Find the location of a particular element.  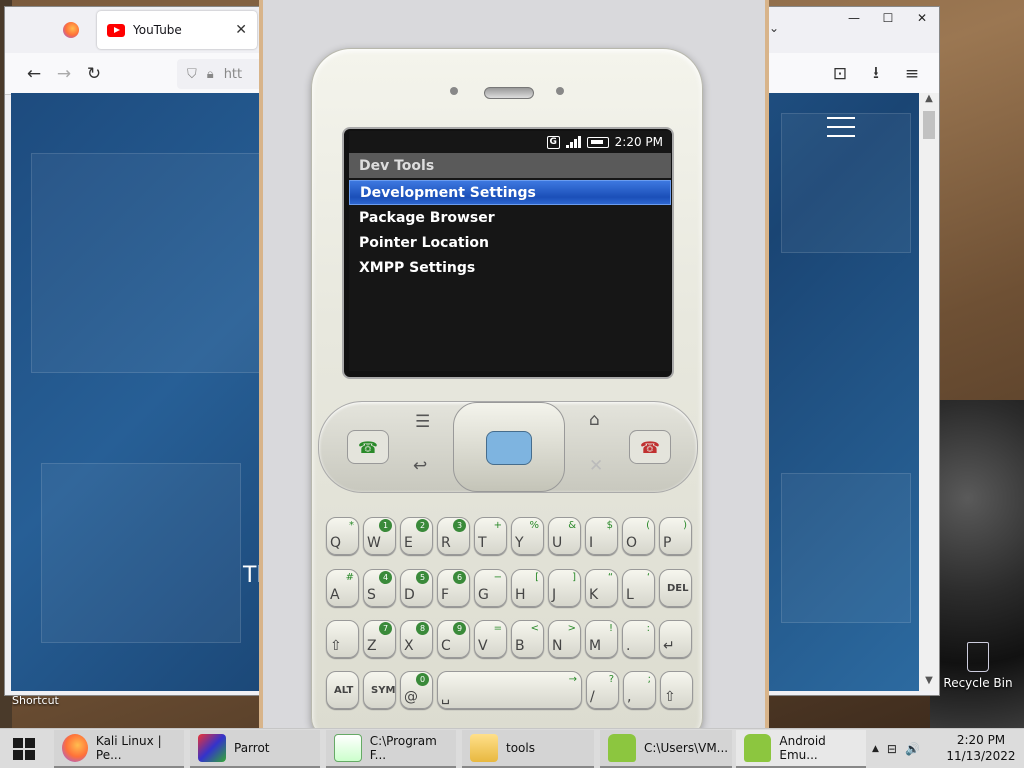

taskbar-item-parrot: Parrot is located at coordinates (255, 749).